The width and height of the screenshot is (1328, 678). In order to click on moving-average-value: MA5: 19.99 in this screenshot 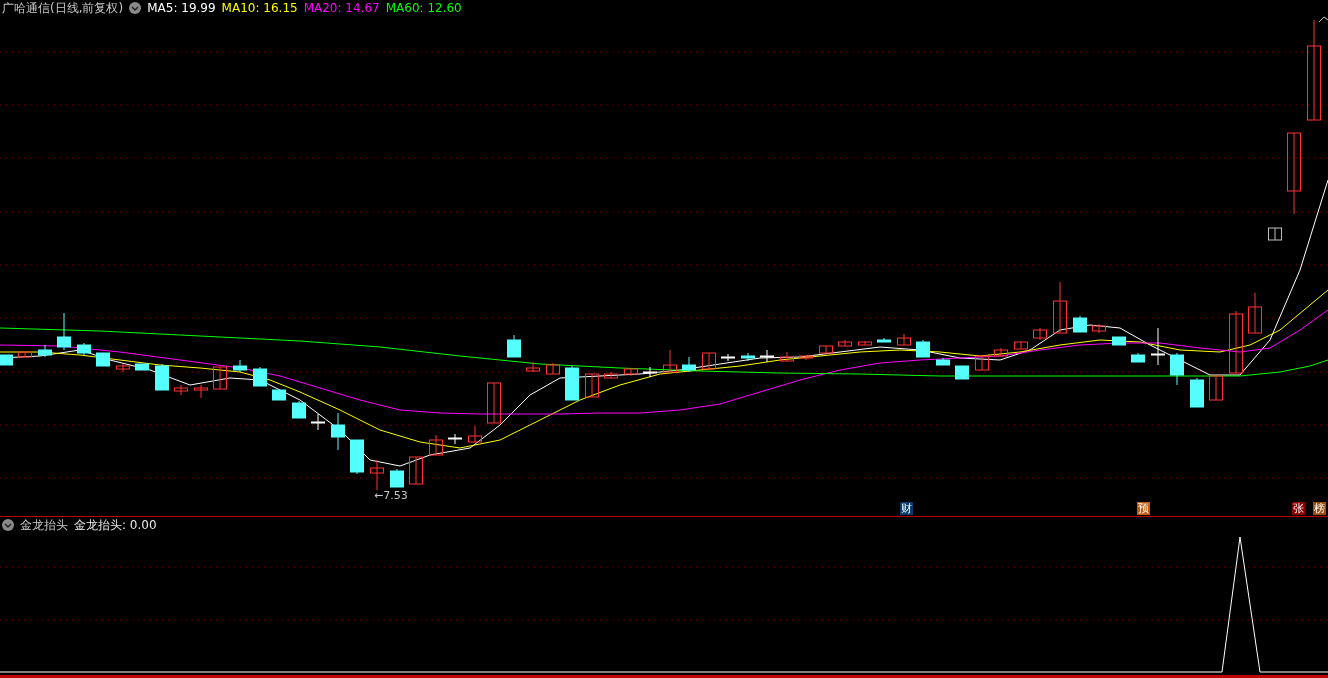, I will do `click(181, 8)`.